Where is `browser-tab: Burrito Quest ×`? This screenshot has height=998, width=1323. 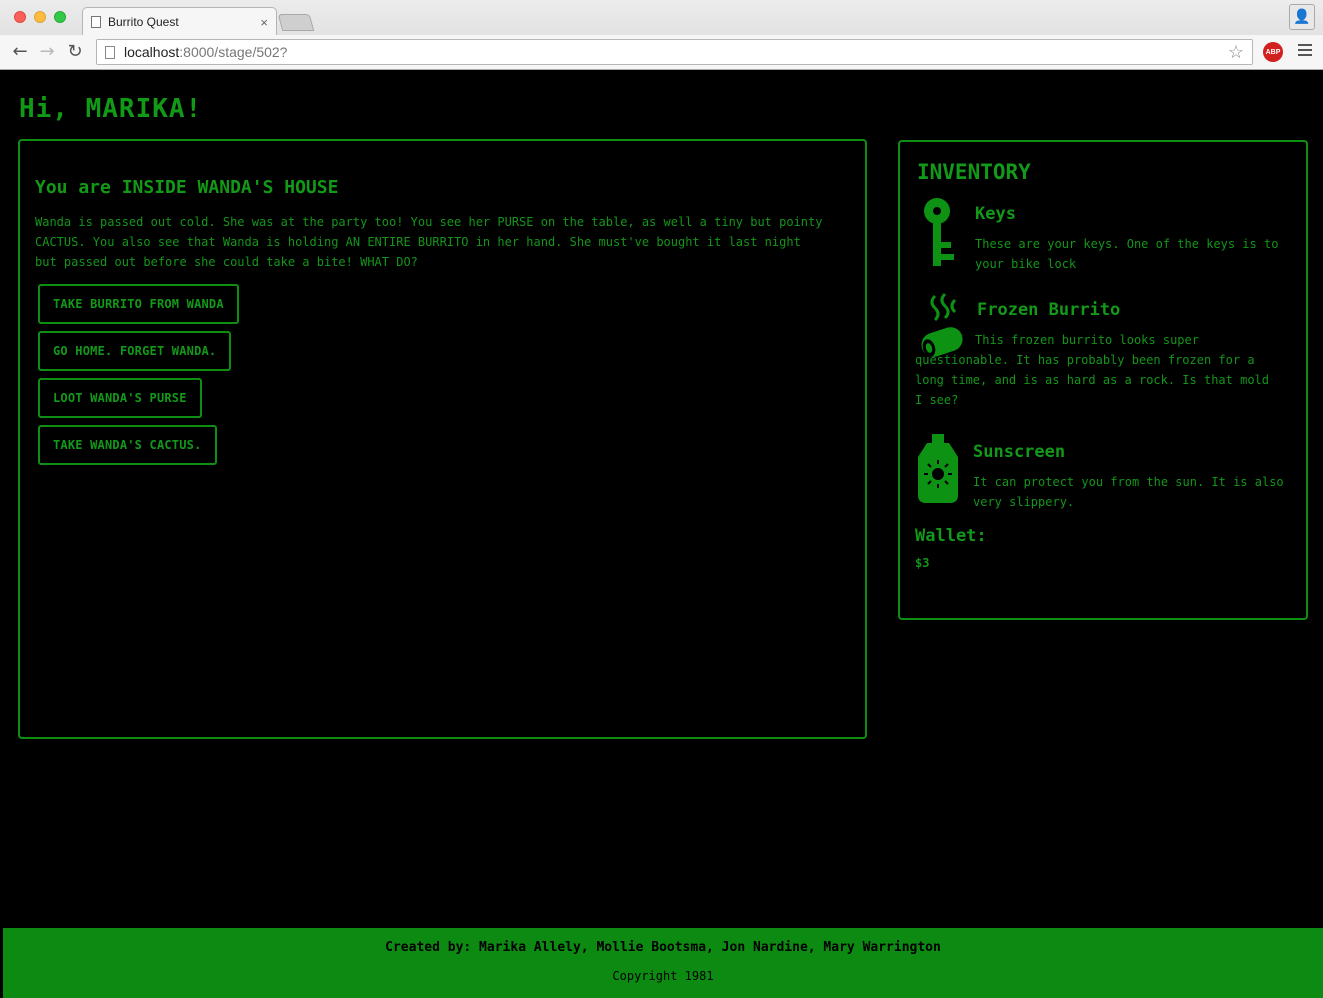 browser-tab: Burrito Quest × is located at coordinates (179, 21).